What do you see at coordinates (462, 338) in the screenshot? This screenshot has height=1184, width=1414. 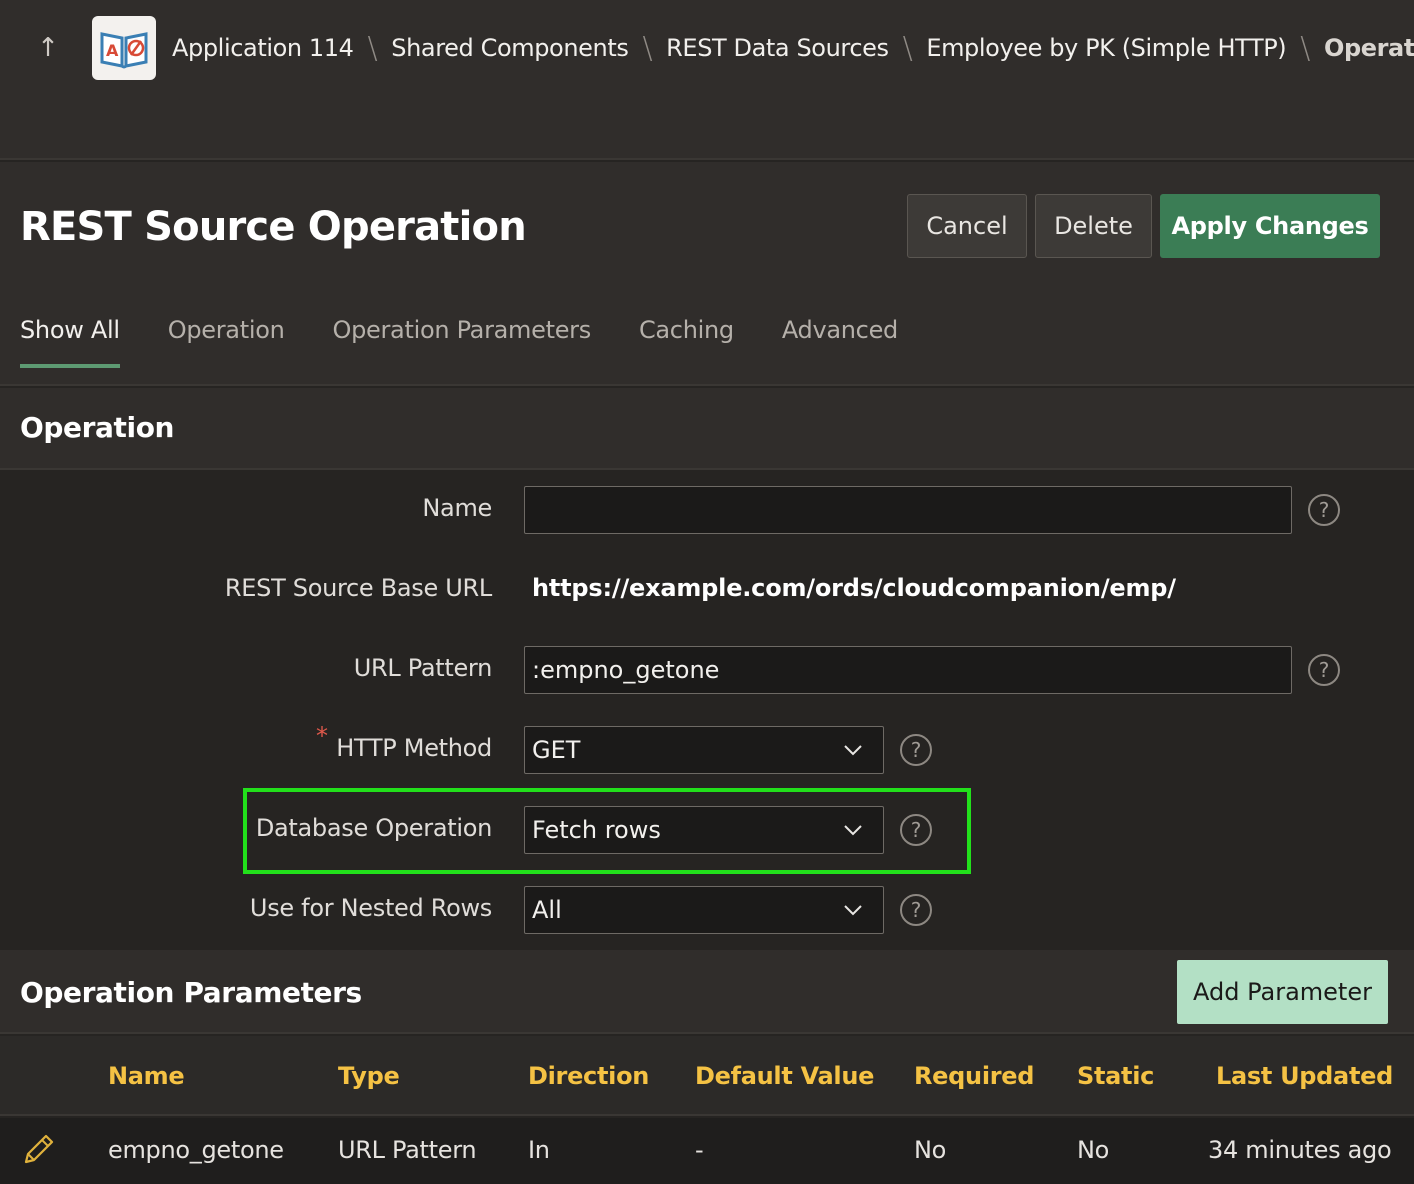 I see `tab-operation-parameters: Operation Parameters` at bounding box center [462, 338].